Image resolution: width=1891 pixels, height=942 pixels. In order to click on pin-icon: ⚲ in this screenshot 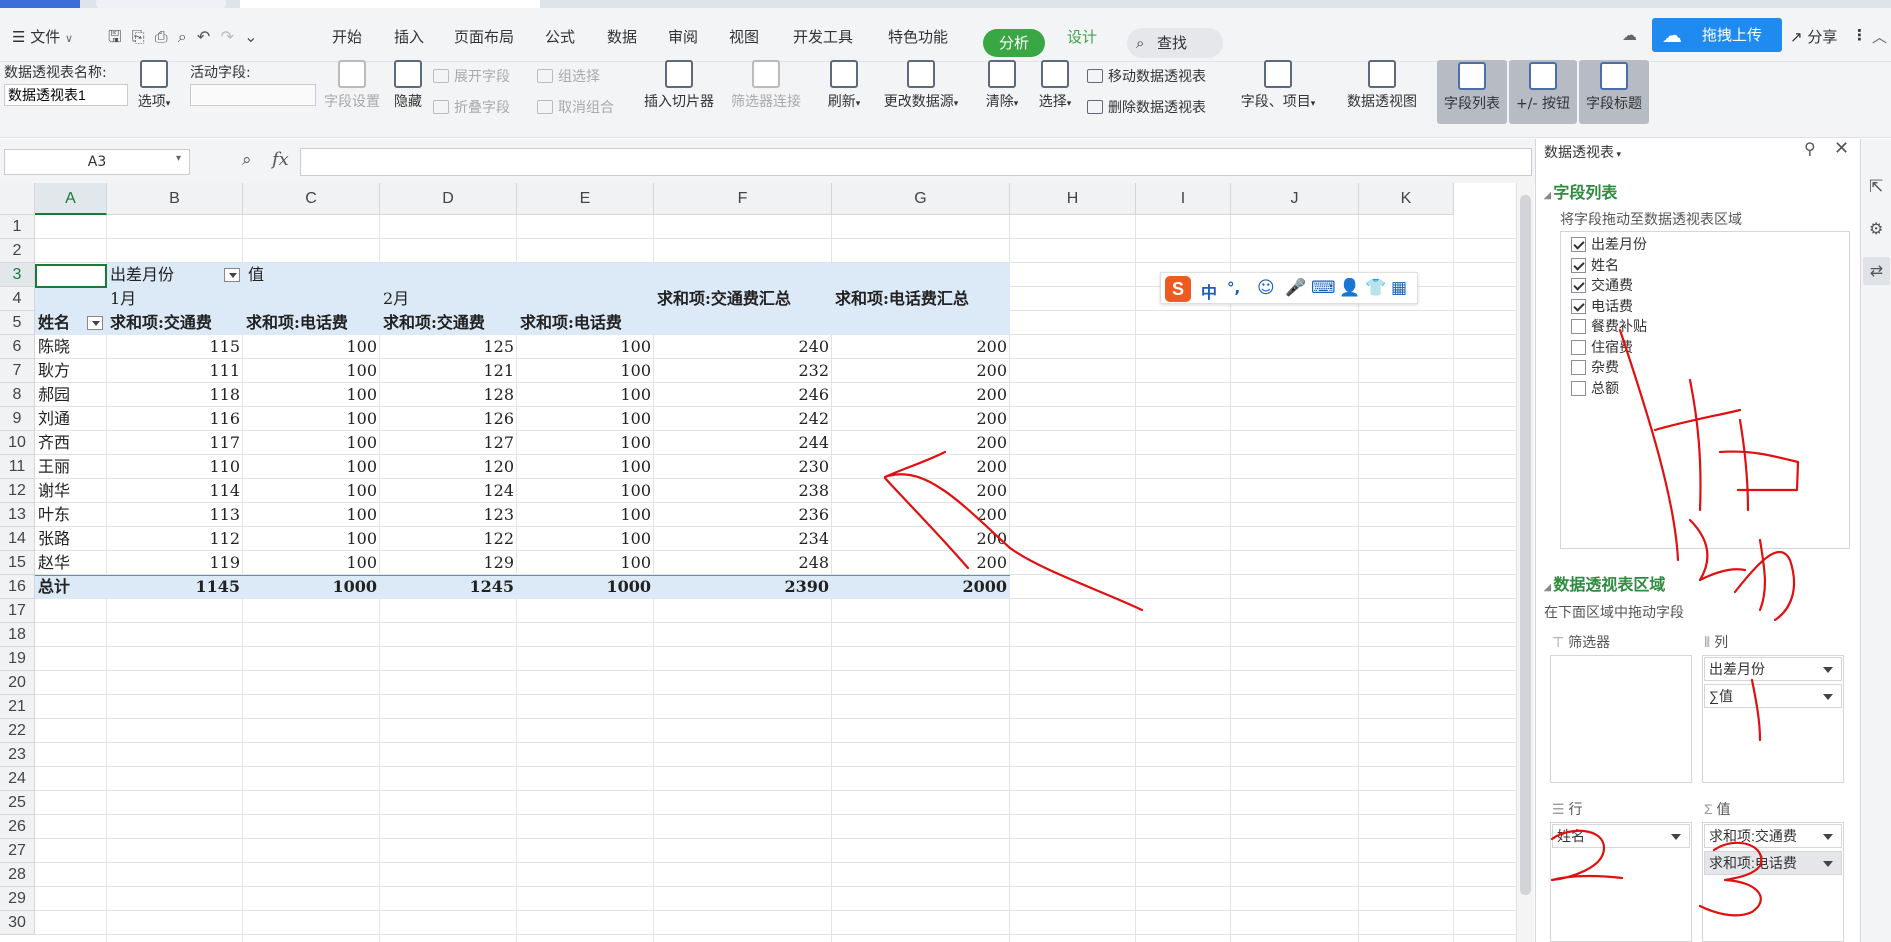, I will do `click(1810, 148)`.